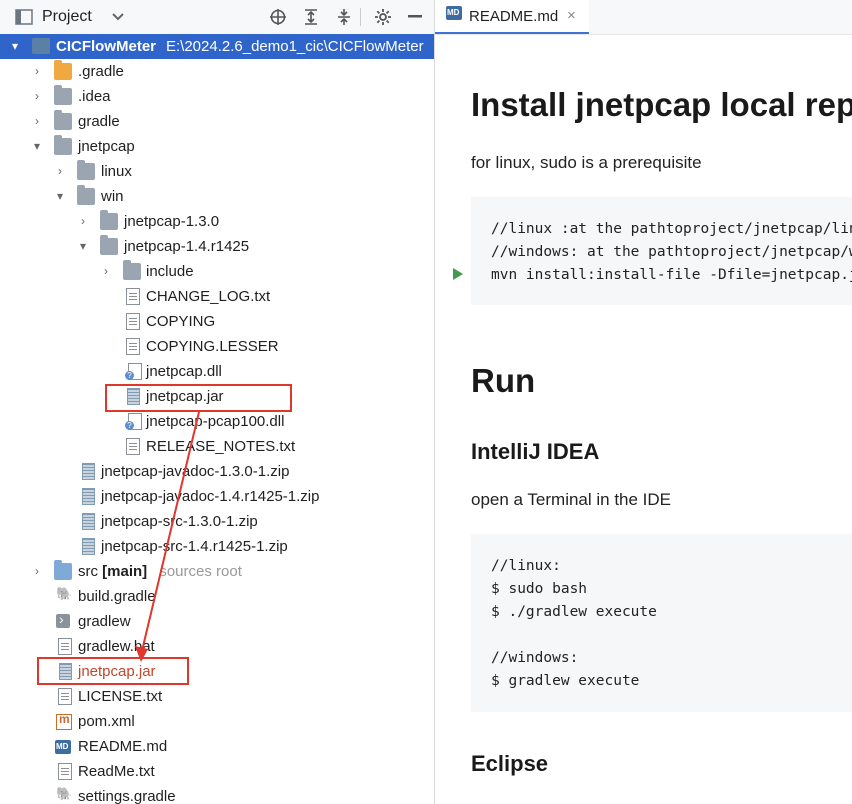 The image size is (852, 804). I want to click on paragraph-terminal: open a Terminal in the IDE, so click(571, 499).